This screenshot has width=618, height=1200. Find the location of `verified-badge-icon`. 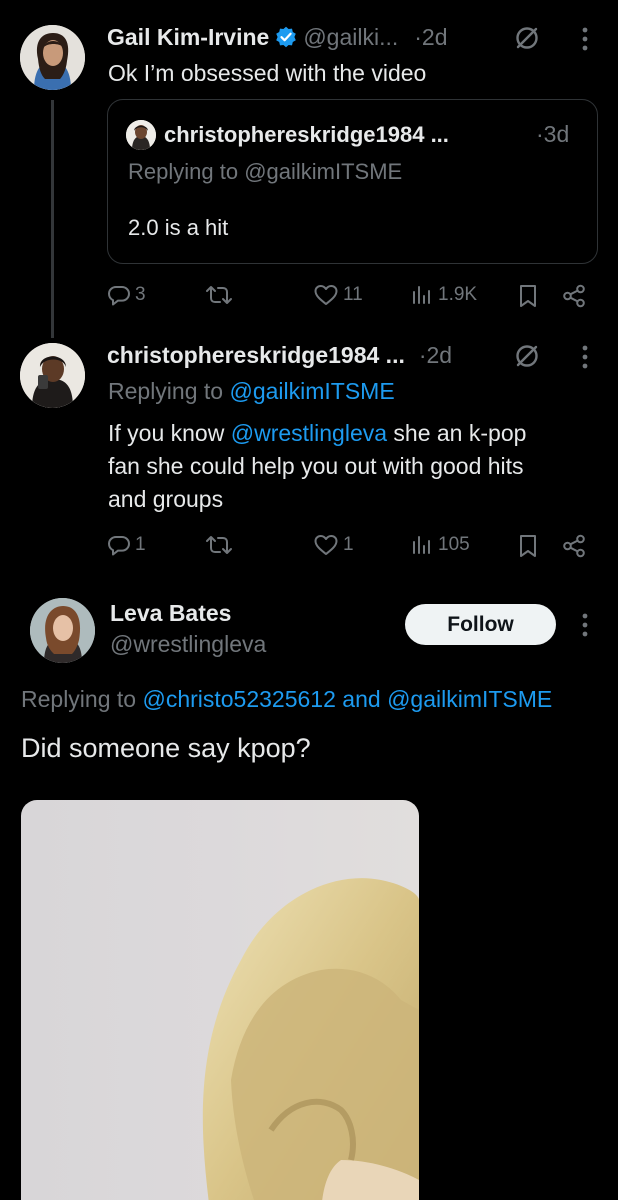

verified-badge-icon is located at coordinates (286, 37).